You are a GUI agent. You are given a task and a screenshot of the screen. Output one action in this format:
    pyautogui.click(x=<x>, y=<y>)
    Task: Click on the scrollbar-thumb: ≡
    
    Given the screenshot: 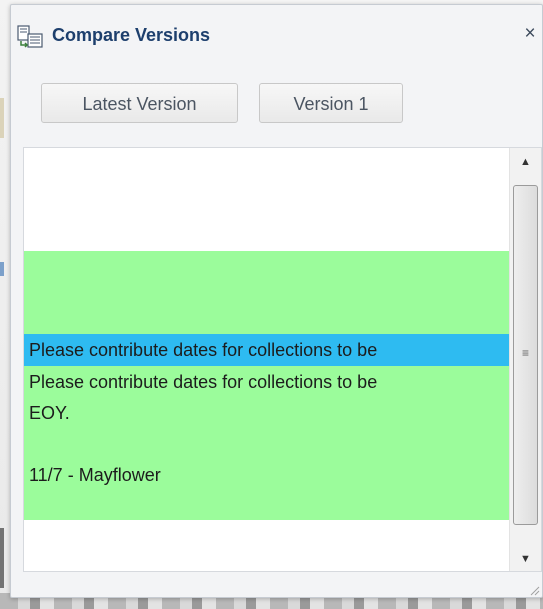 What is the action you would take?
    pyautogui.click(x=525, y=355)
    